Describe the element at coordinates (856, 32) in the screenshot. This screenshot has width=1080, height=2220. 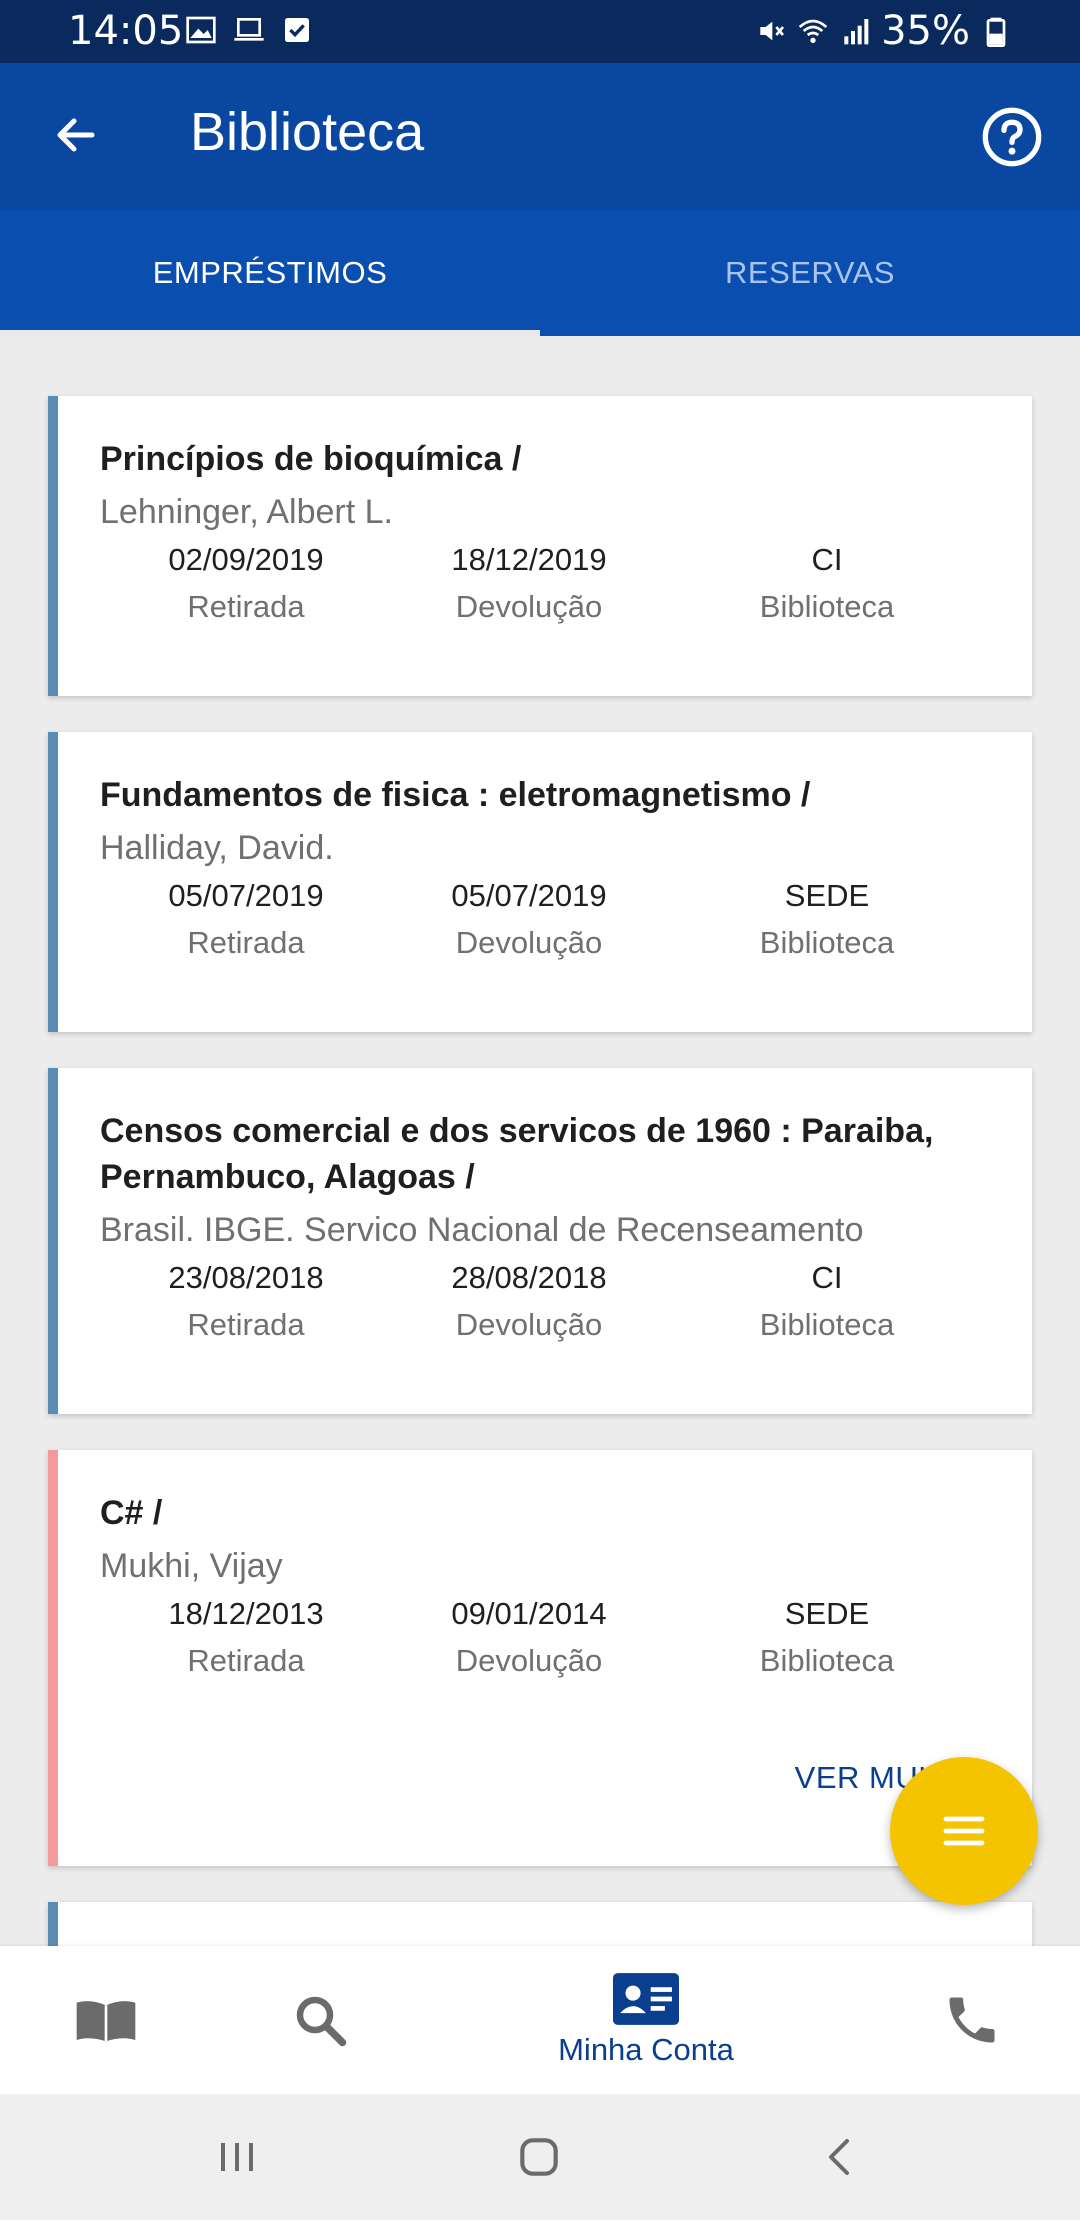
I see `signal-icon` at that location.